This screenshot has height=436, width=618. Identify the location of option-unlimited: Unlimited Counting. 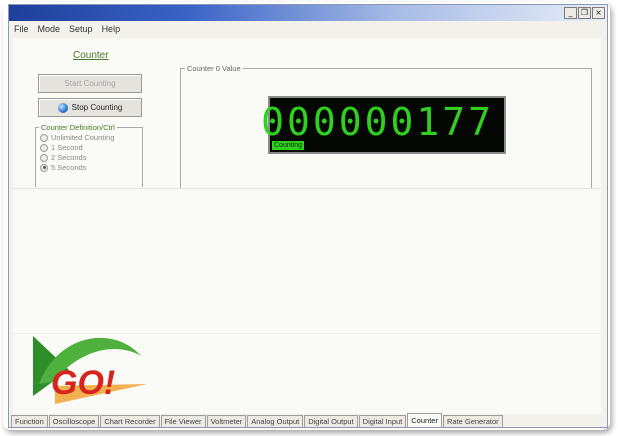
(91, 137).